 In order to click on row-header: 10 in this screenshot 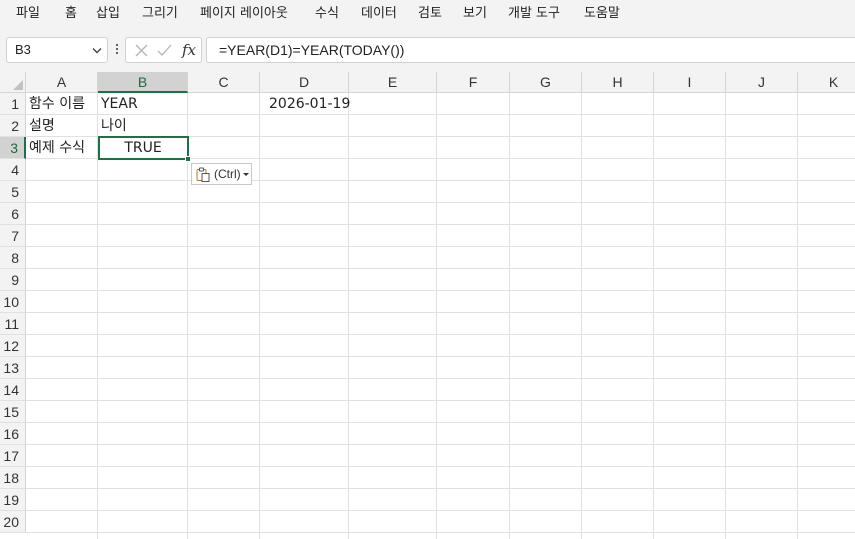, I will do `click(13, 302)`.